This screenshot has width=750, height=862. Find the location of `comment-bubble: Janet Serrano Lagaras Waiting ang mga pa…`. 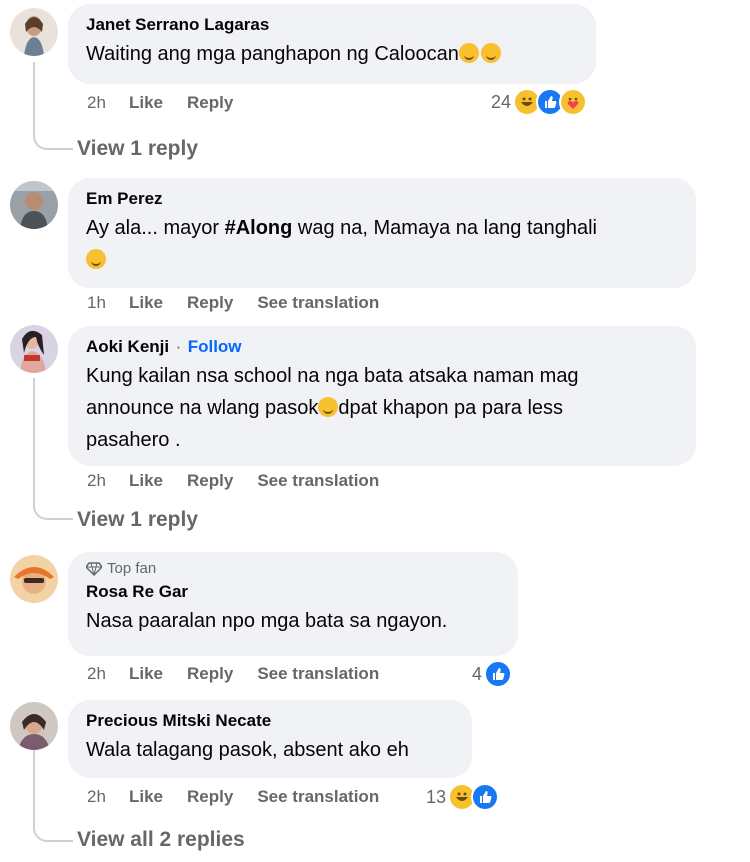

comment-bubble: Janet Serrano Lagaras Waiting ang mga pa… is located at coordinates (332, 44).